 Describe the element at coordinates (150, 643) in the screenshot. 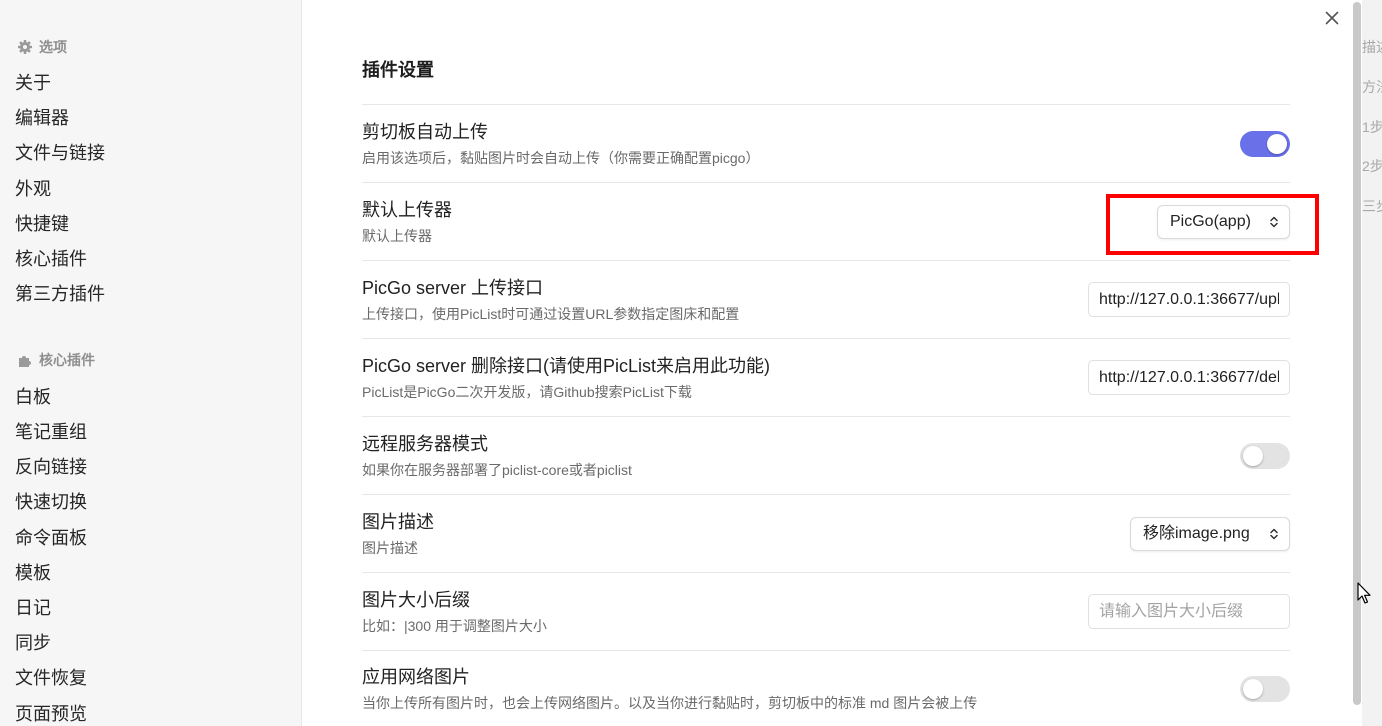

I see `sidebar-item-sync: 同步` at that location.